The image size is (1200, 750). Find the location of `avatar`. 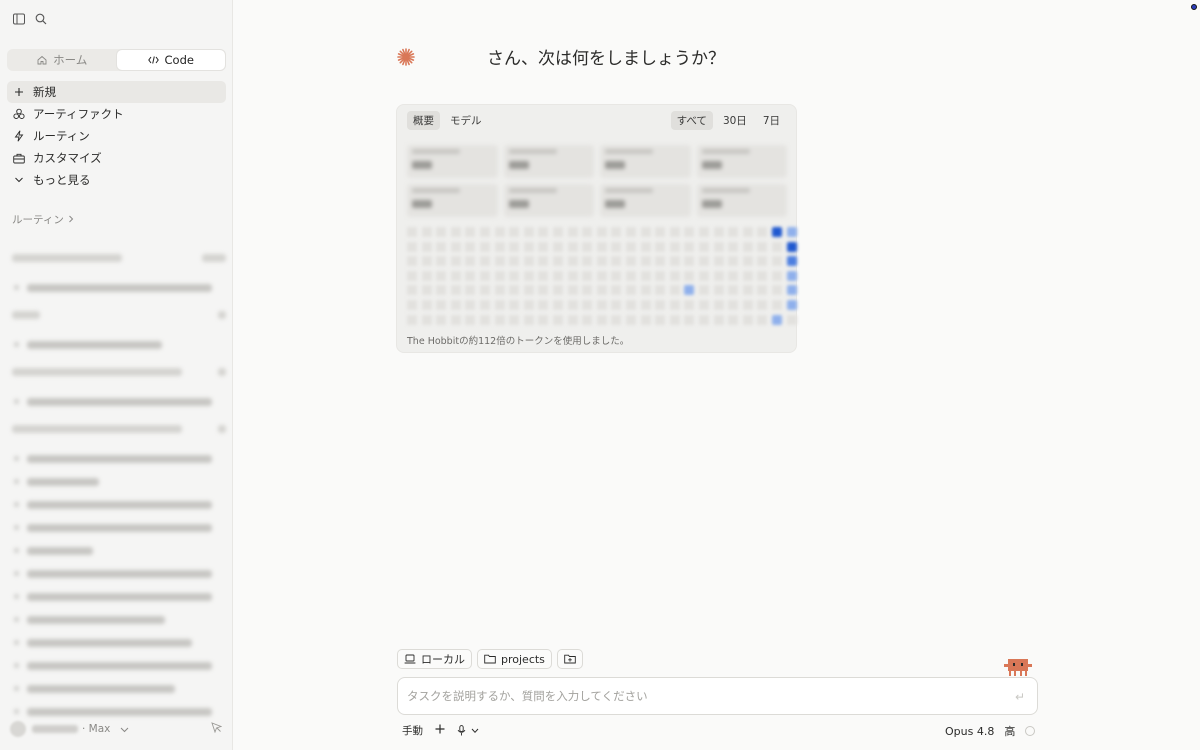

avatar is located at coordinates (18, 729).